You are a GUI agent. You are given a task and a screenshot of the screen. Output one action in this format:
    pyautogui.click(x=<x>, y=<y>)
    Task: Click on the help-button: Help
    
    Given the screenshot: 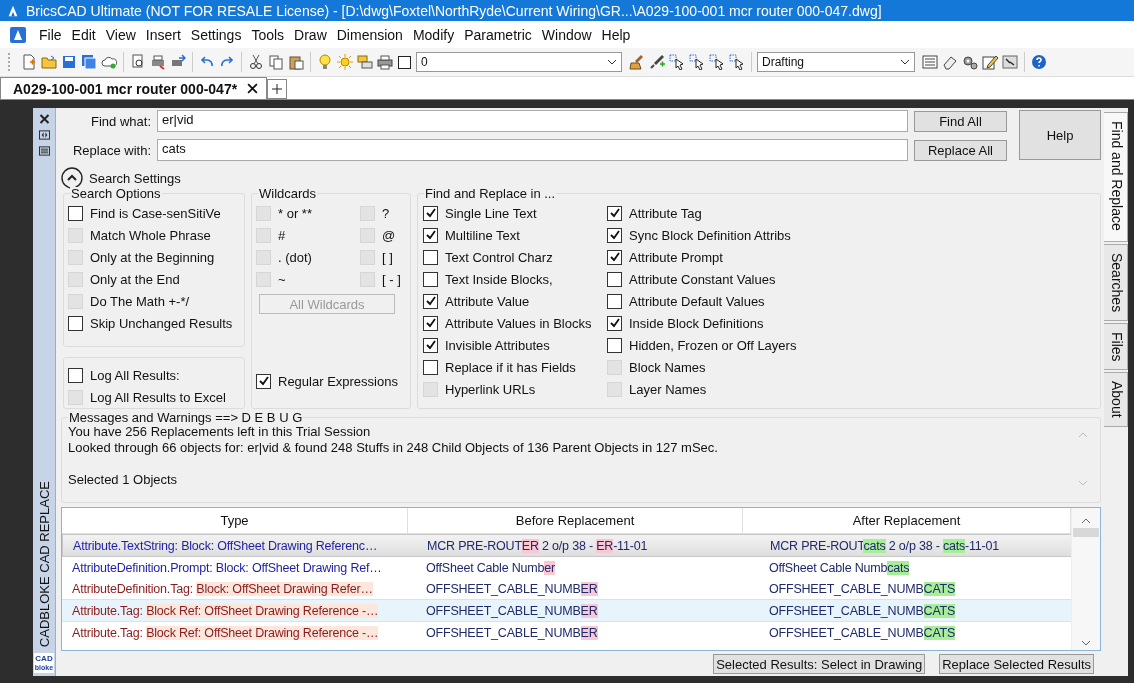 What is the action you would take?
    pyautogui.click(x=1060, y=135)
    